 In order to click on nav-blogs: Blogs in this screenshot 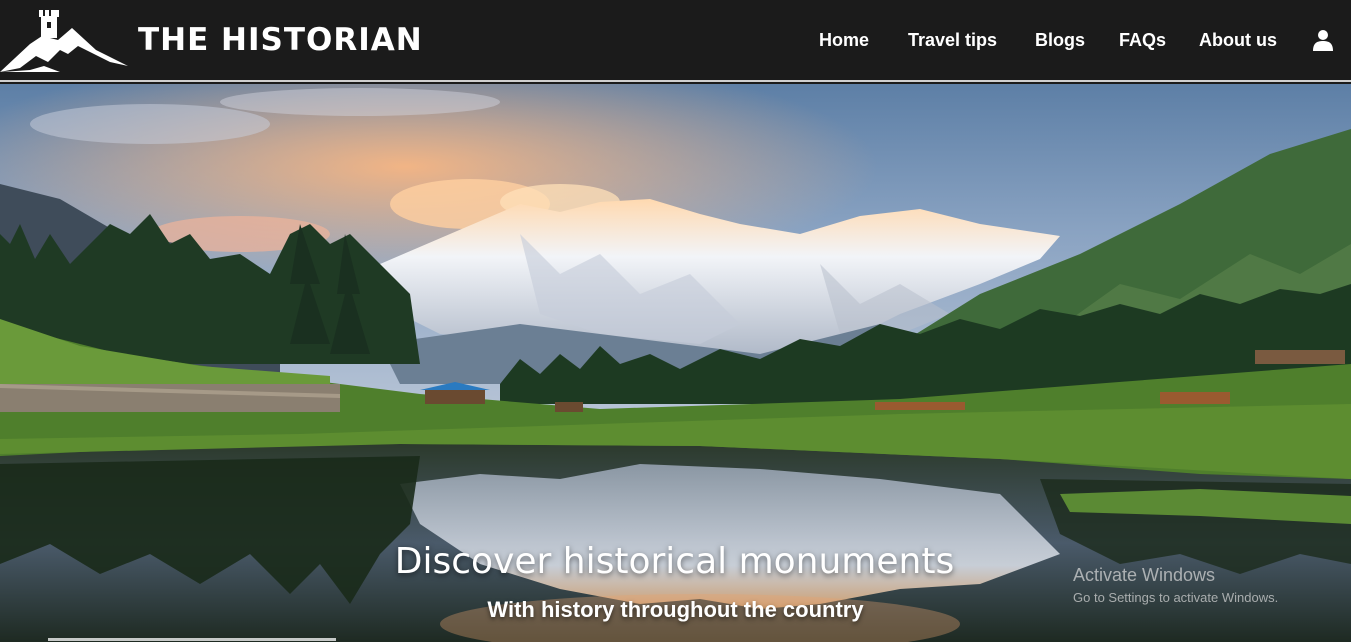, I will do `click(1060, 40)`.